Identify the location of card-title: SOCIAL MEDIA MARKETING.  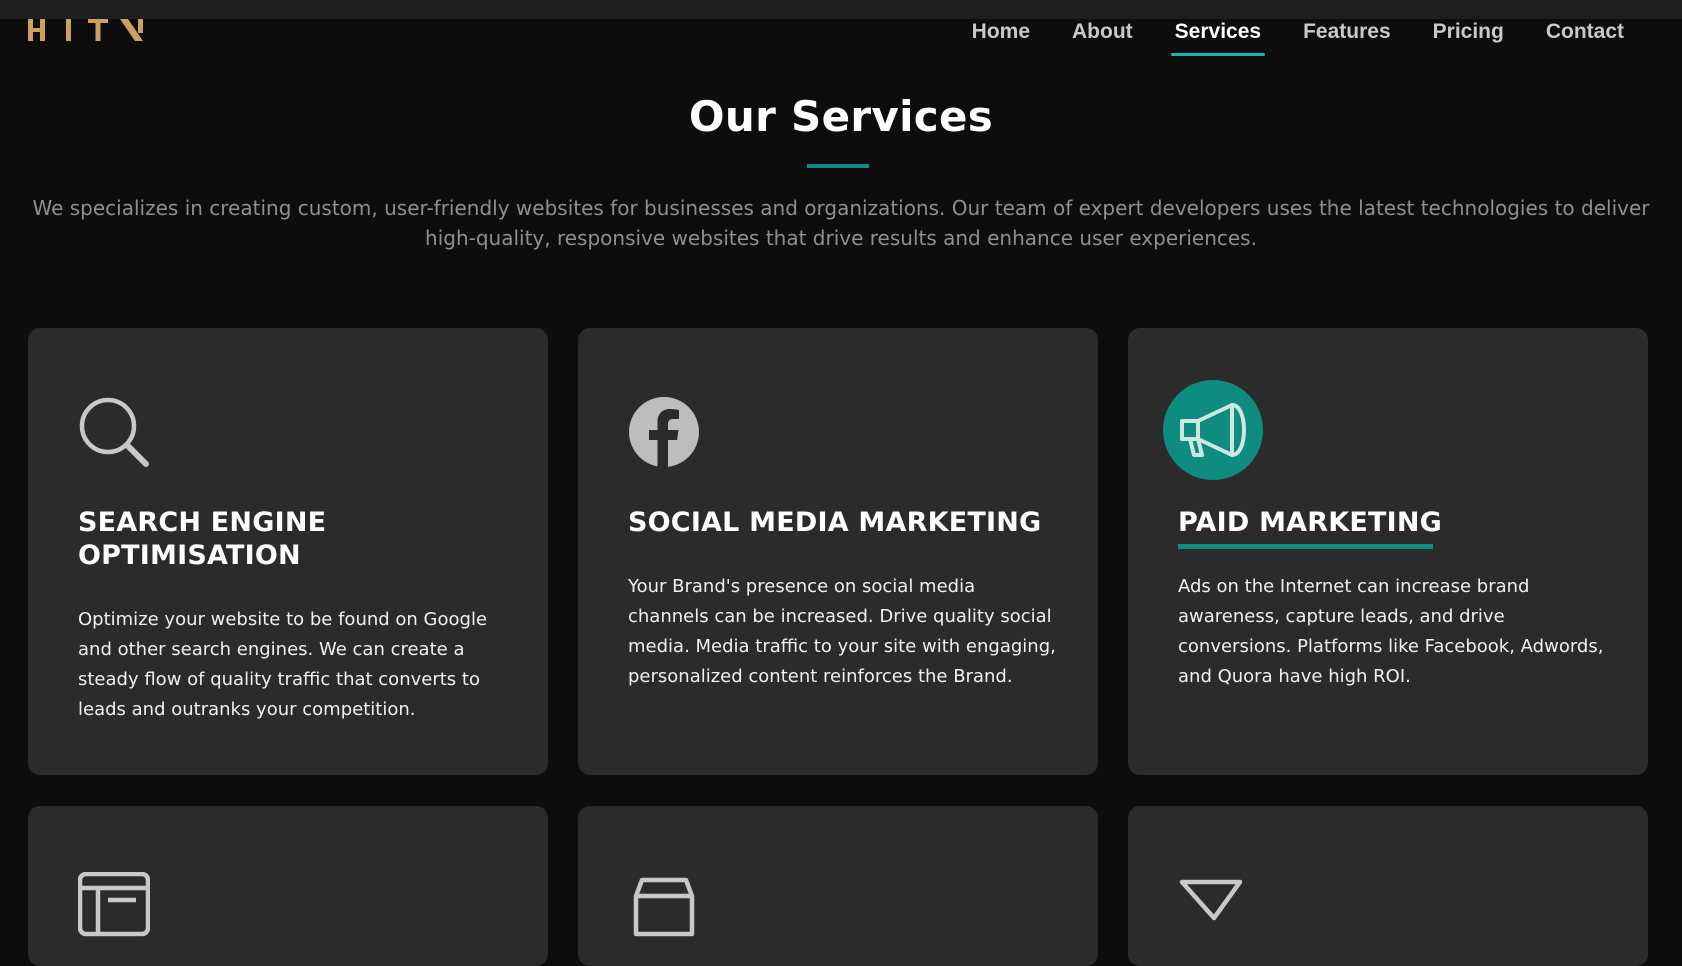
(835, 522).